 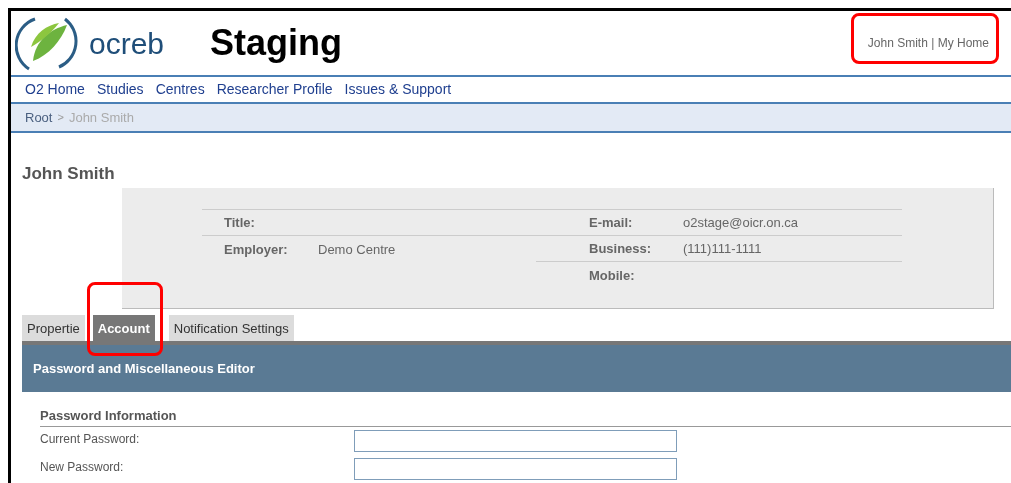 I want to click on nav-link: Centres, so click(x=180, y=89).